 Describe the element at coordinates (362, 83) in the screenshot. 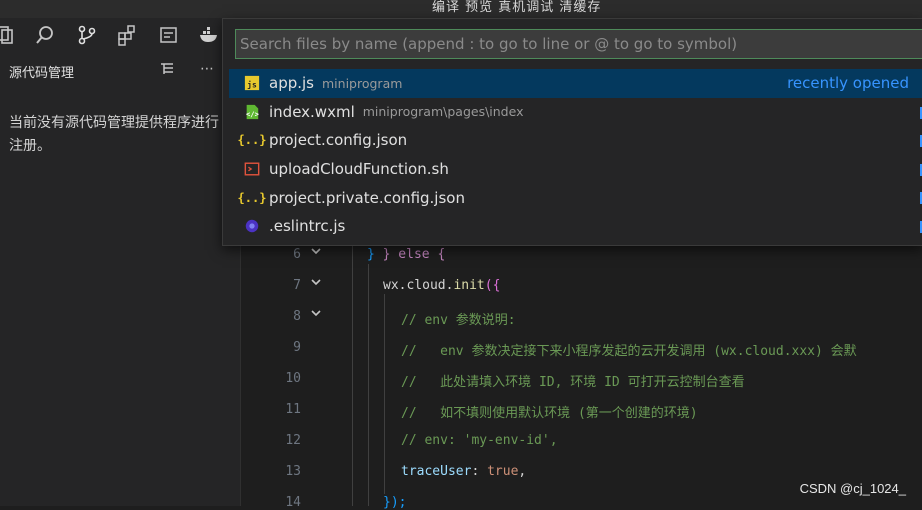

I see `file-path: miniprogram` at that location.